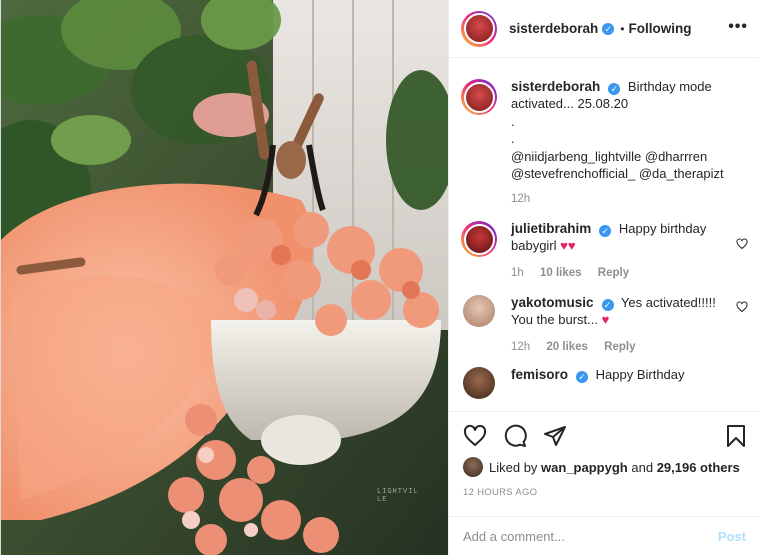 This screenshot has width=758, height=555. Describe the element at coordinates (398, 496) in the screenshot. I see `photo-watermark: LIGHTVILLE` at that location.